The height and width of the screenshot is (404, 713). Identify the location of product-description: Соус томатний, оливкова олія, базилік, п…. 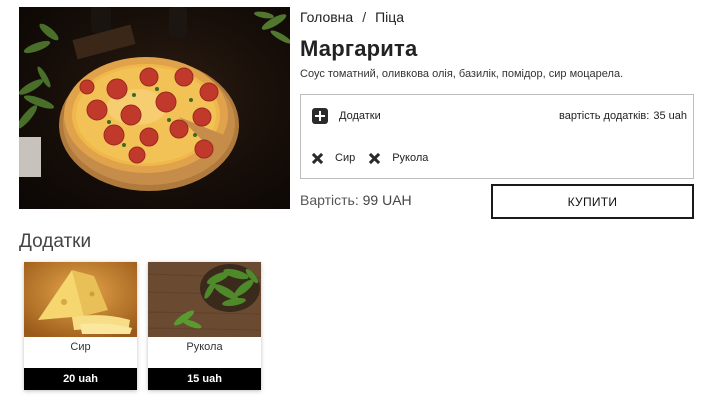
(462, 74).